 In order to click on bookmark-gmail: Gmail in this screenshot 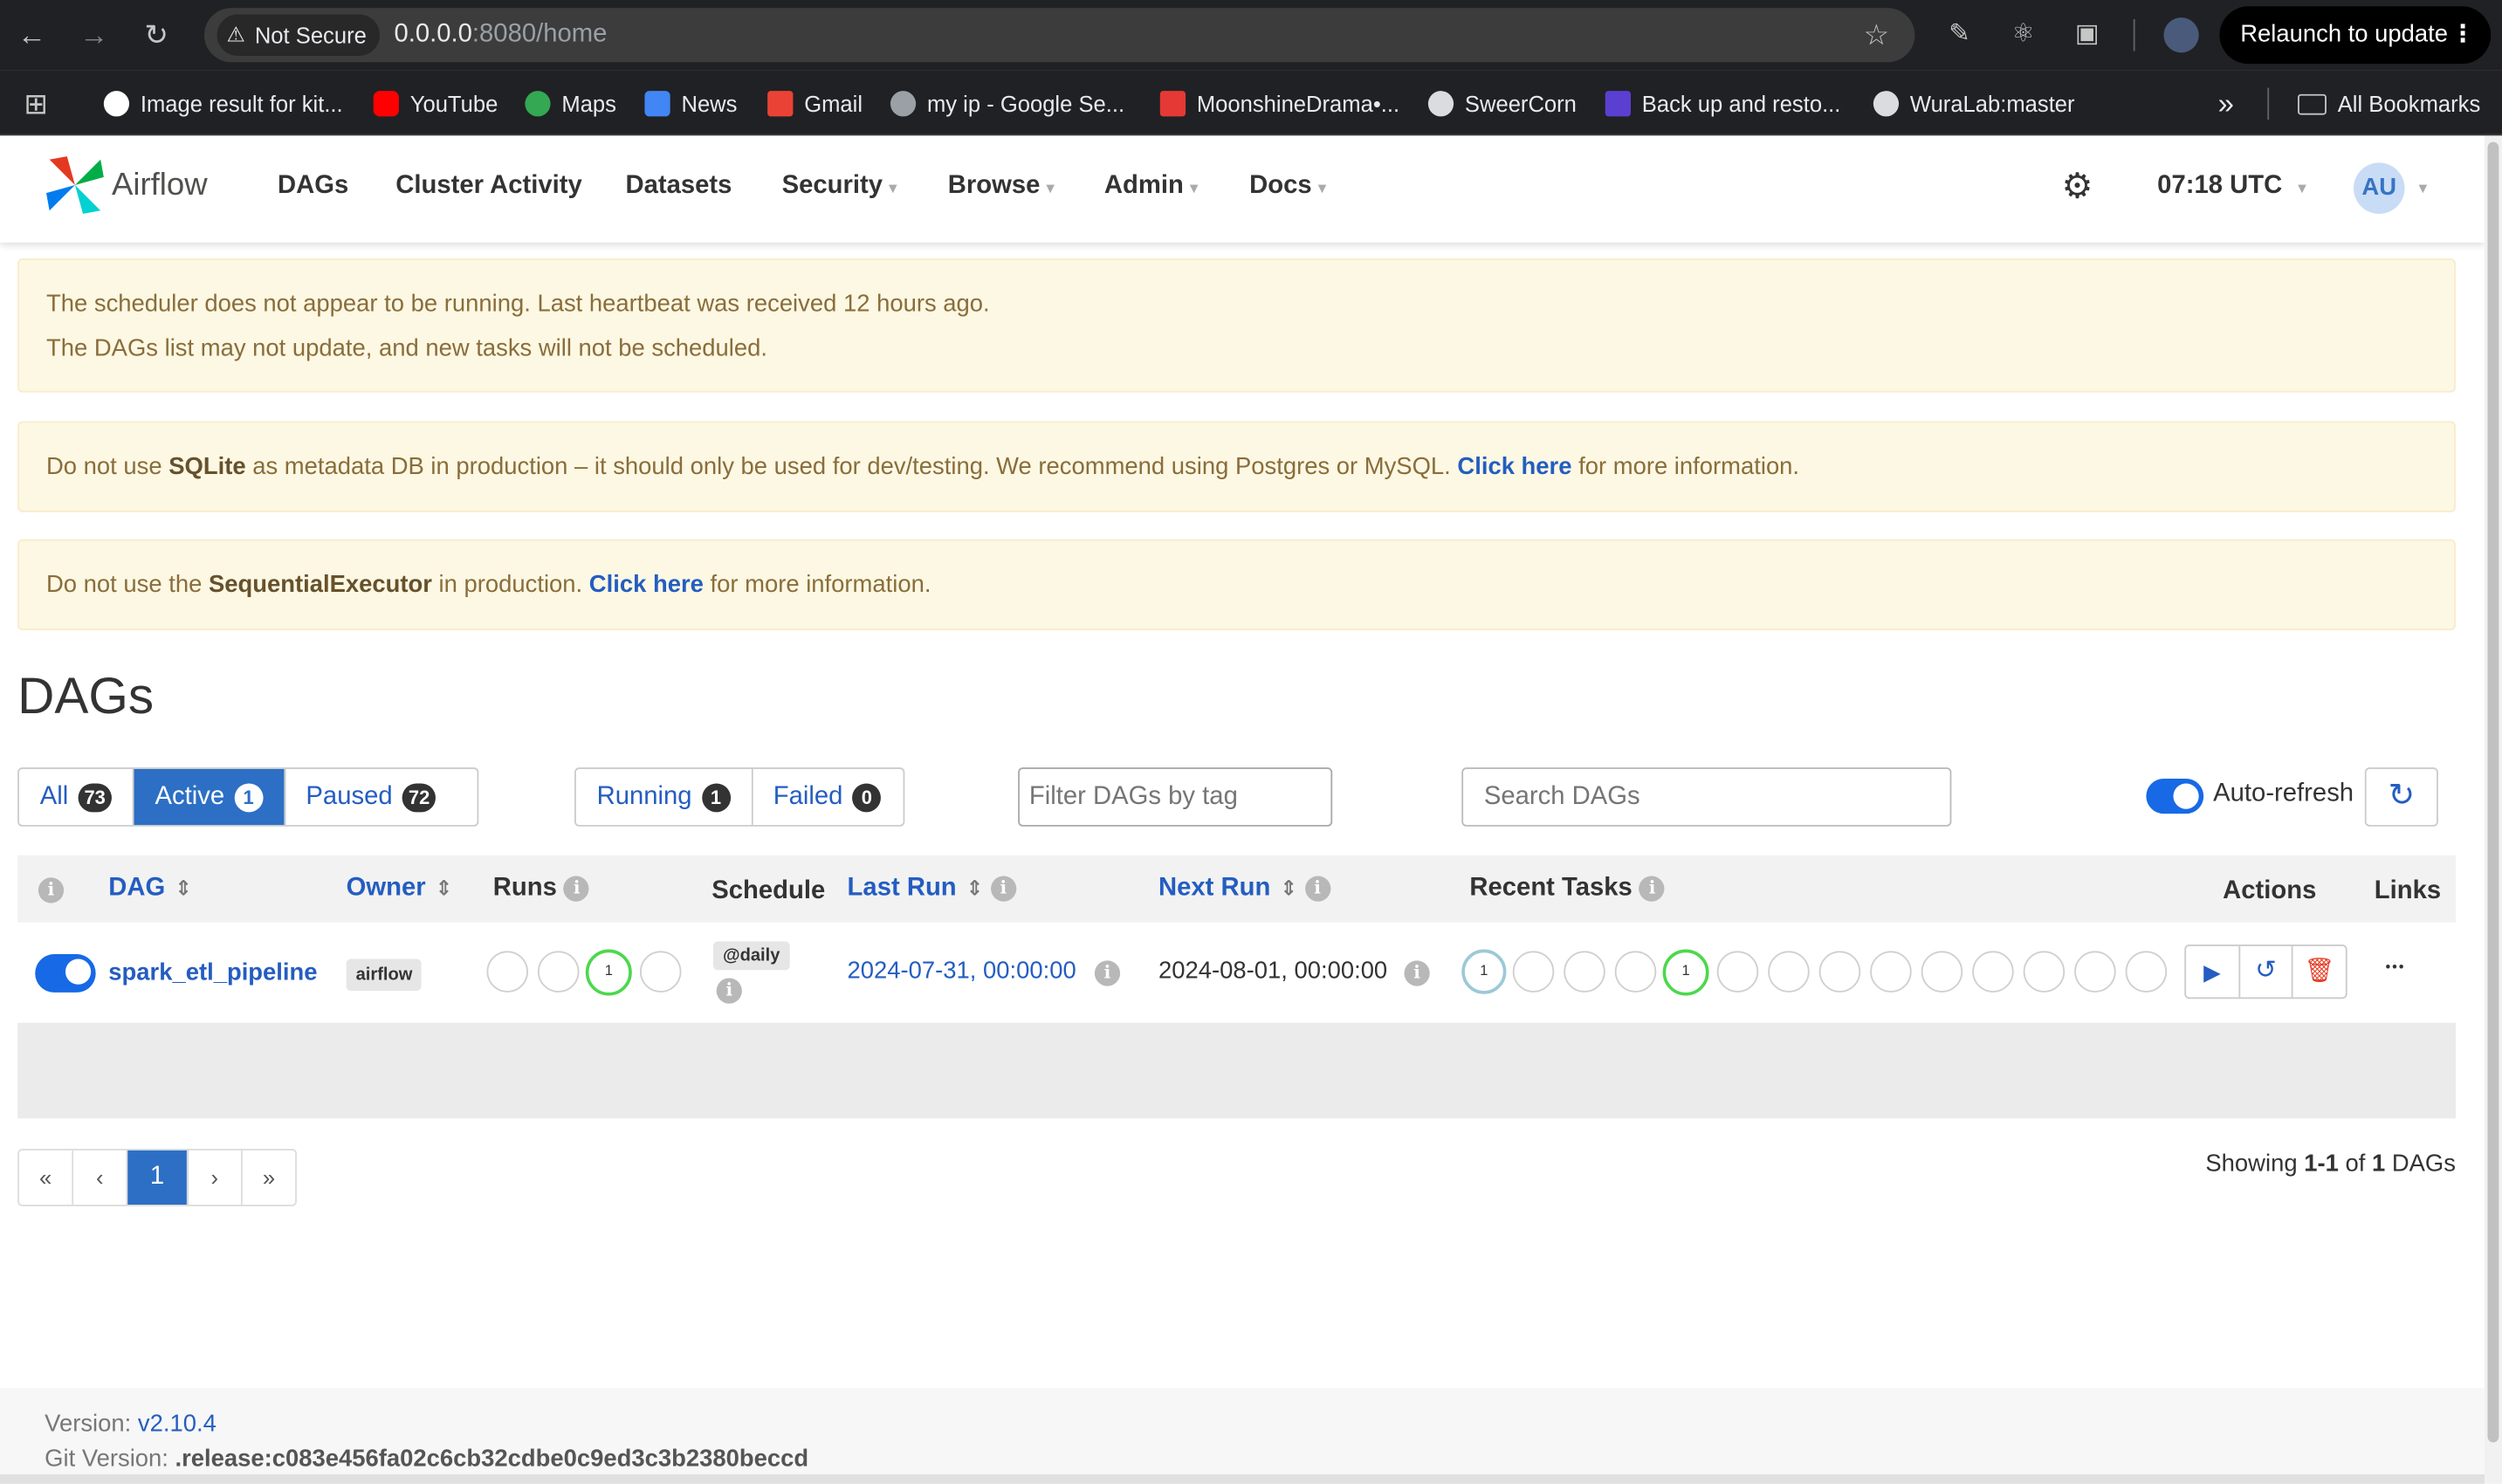, I will do `click(815, 104)`.